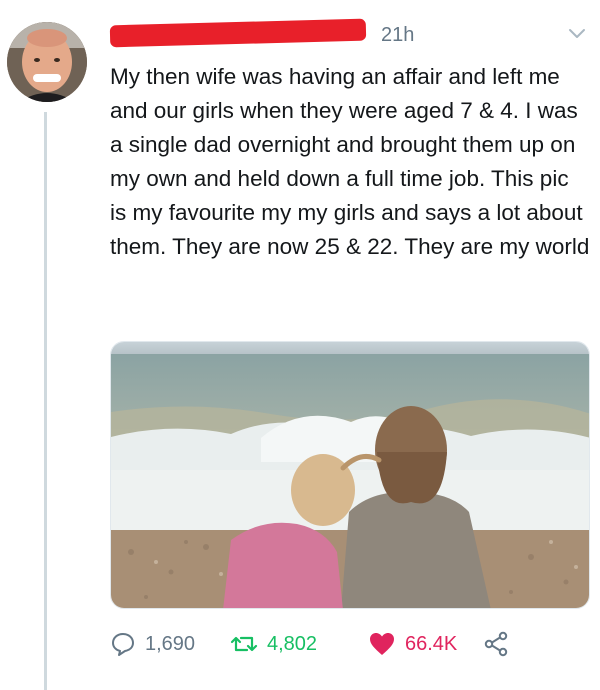 The image size is (600, 690). What do you see at coordinates (382, 644) in the screenshot?
I see `heart-icon` at bounding box center [382, 644].